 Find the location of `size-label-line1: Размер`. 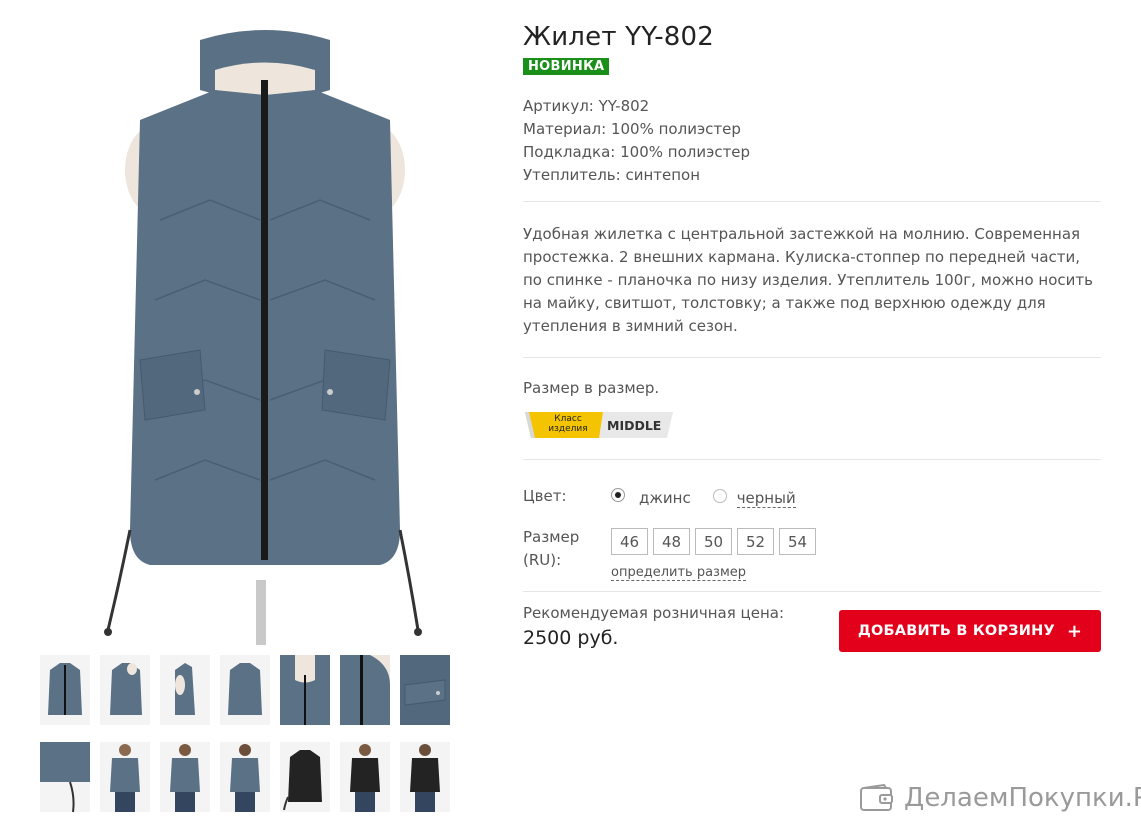

size-label-line1: Размер is located at coordinates (551, 537).